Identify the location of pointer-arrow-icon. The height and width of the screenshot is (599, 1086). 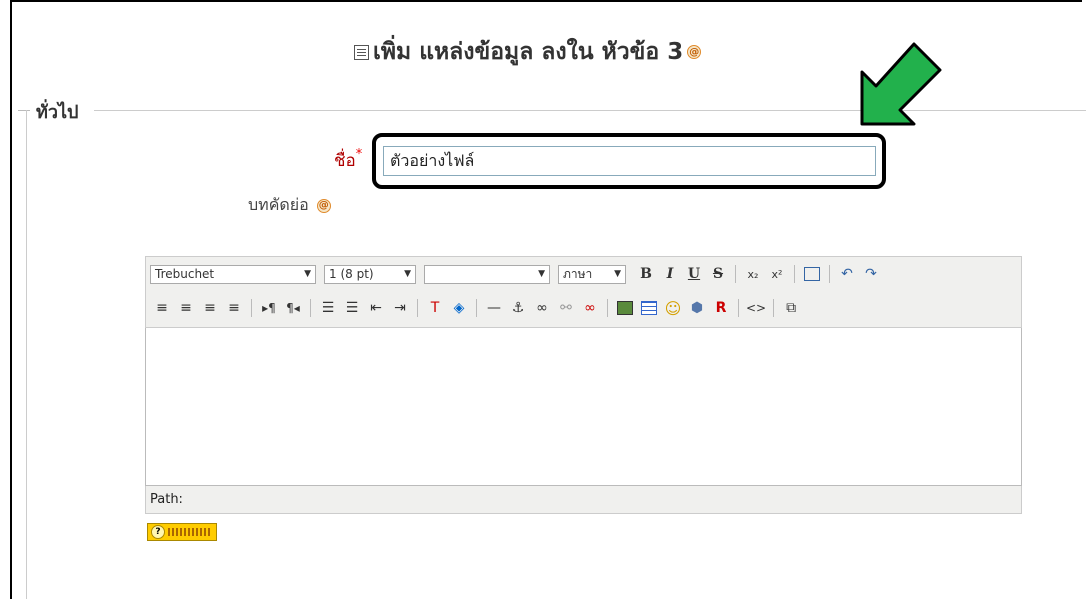
(901, 84).